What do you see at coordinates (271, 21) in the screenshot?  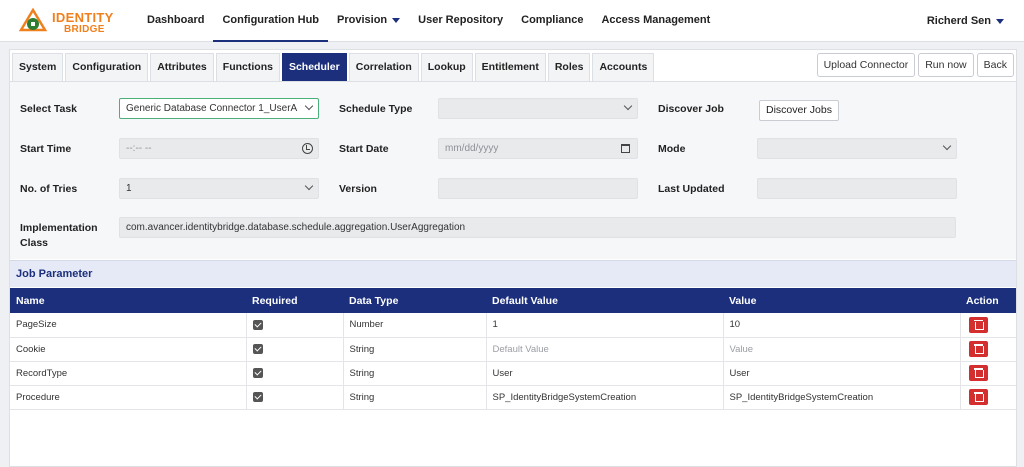 I see `nav-configuration-hub: Configuration Hub` at bounding box center [271, 21].